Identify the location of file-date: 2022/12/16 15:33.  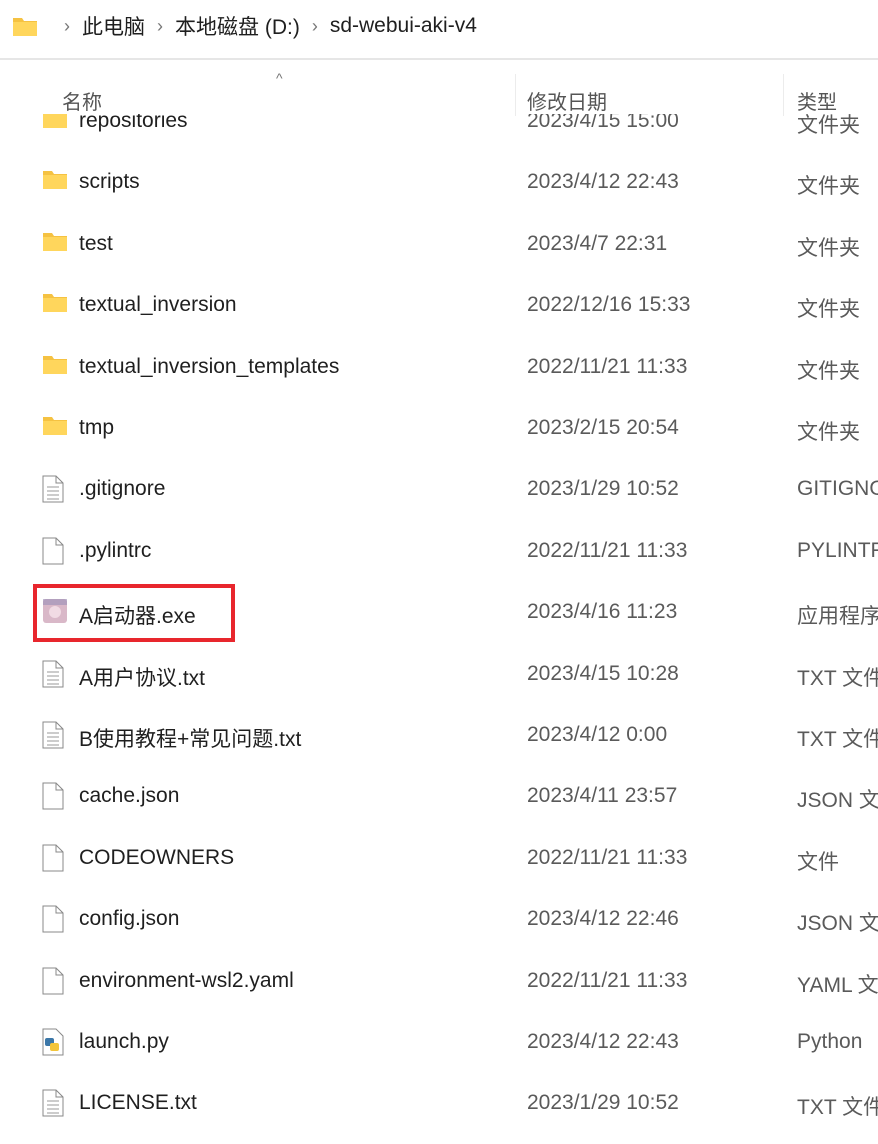
(609, 305).